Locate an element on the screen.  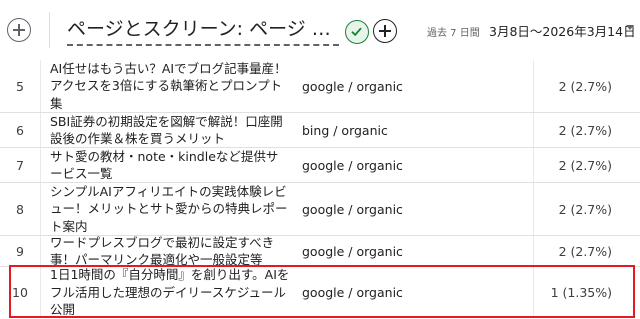
row-number: 7 is located at coordinates (20, 165).